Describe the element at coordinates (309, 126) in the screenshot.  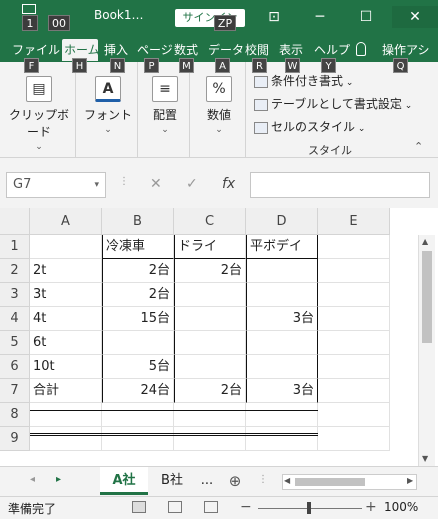
I see `cell-styles-button: セルのスタイル ⌄` at that location.